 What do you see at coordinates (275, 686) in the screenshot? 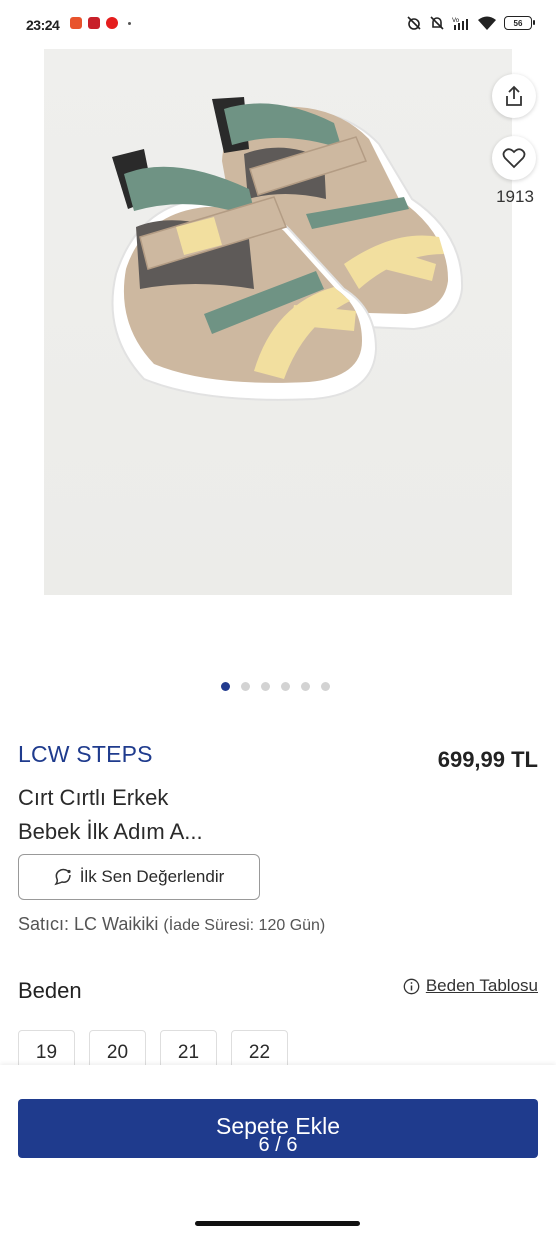
I see `carousel-indicator` at bounding box center [275, 686].